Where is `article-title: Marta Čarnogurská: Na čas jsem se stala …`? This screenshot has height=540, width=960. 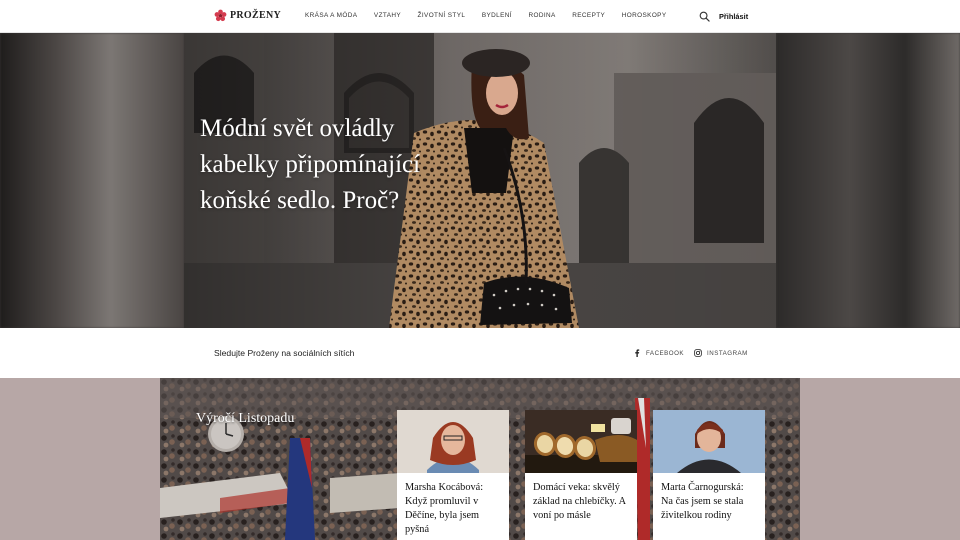 article-title: Marta Čarnogurská: Na čas jsem se stala … is located at coordinates (702, 501).